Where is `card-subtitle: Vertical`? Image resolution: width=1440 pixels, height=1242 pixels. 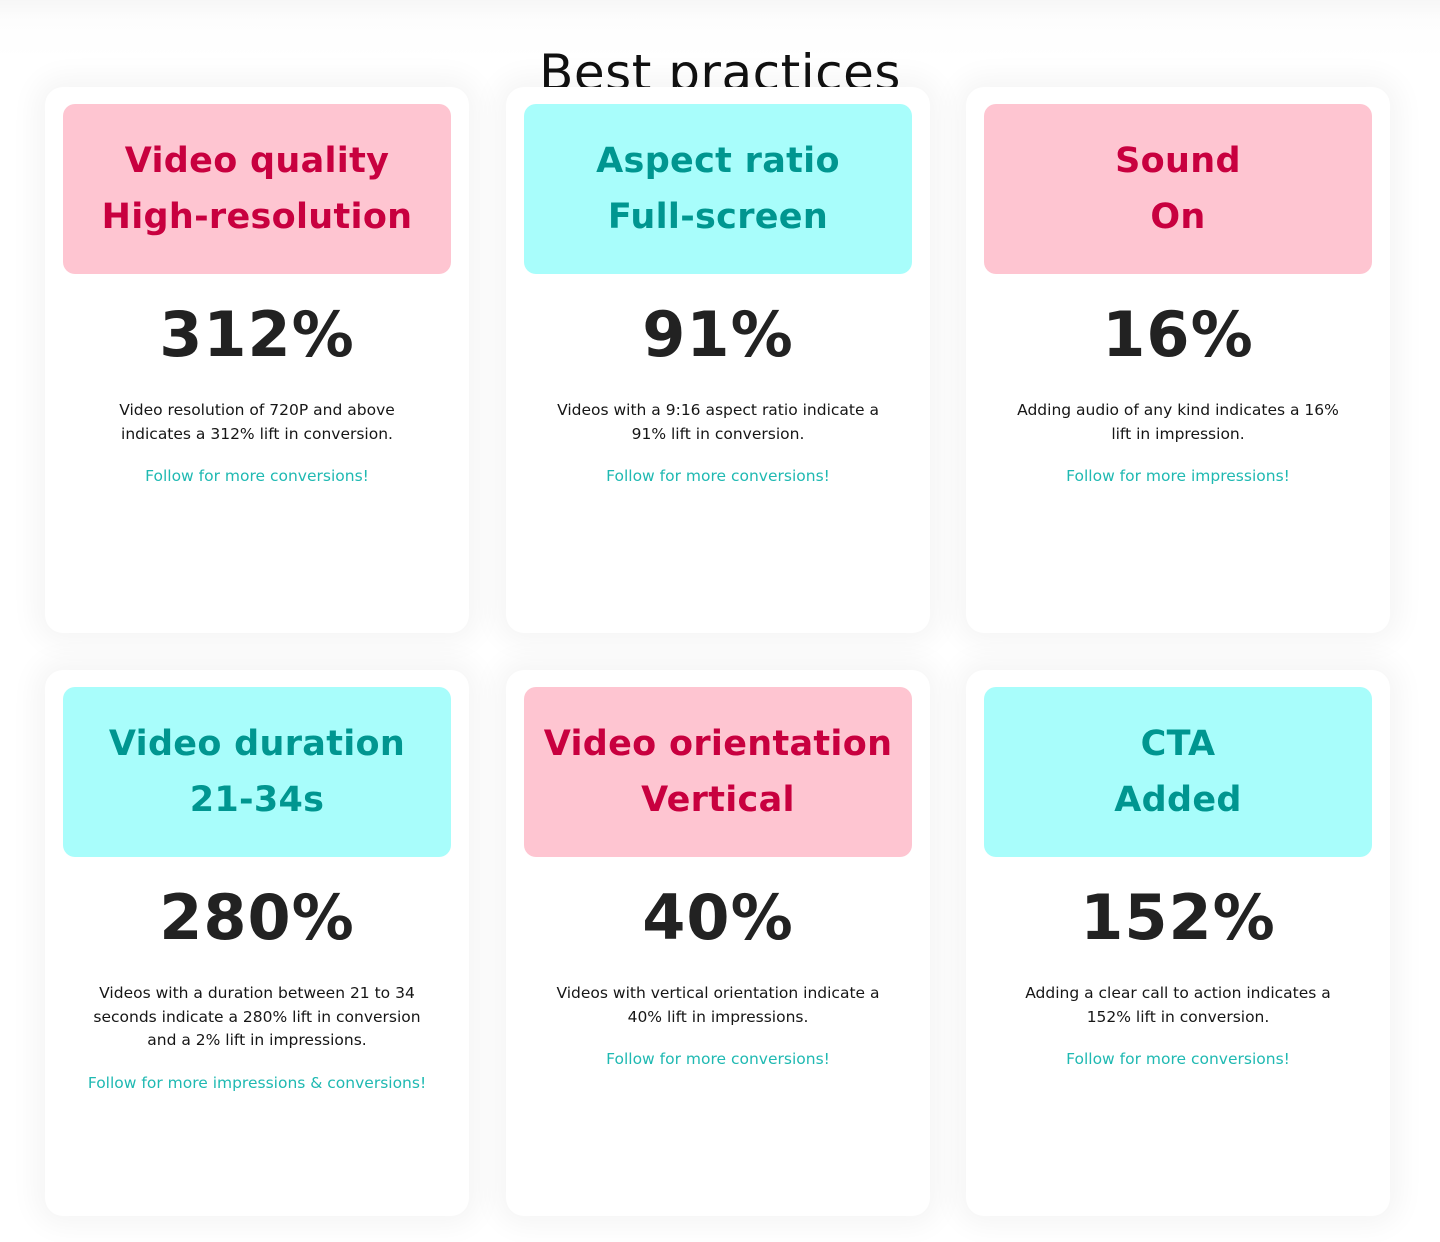 card-subtitle: Vertical is located at coordinates (718, 800).